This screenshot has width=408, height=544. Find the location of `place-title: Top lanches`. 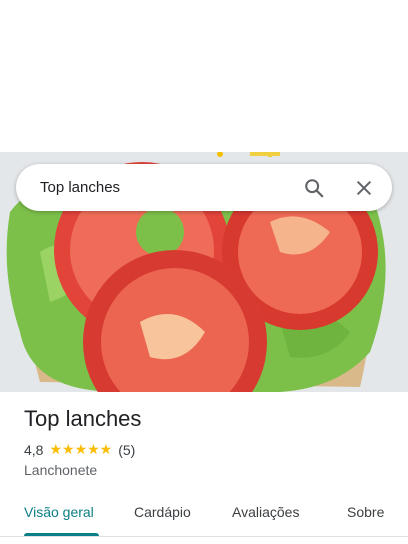

place-title: Top lanches is located at coordinates (83, 418).